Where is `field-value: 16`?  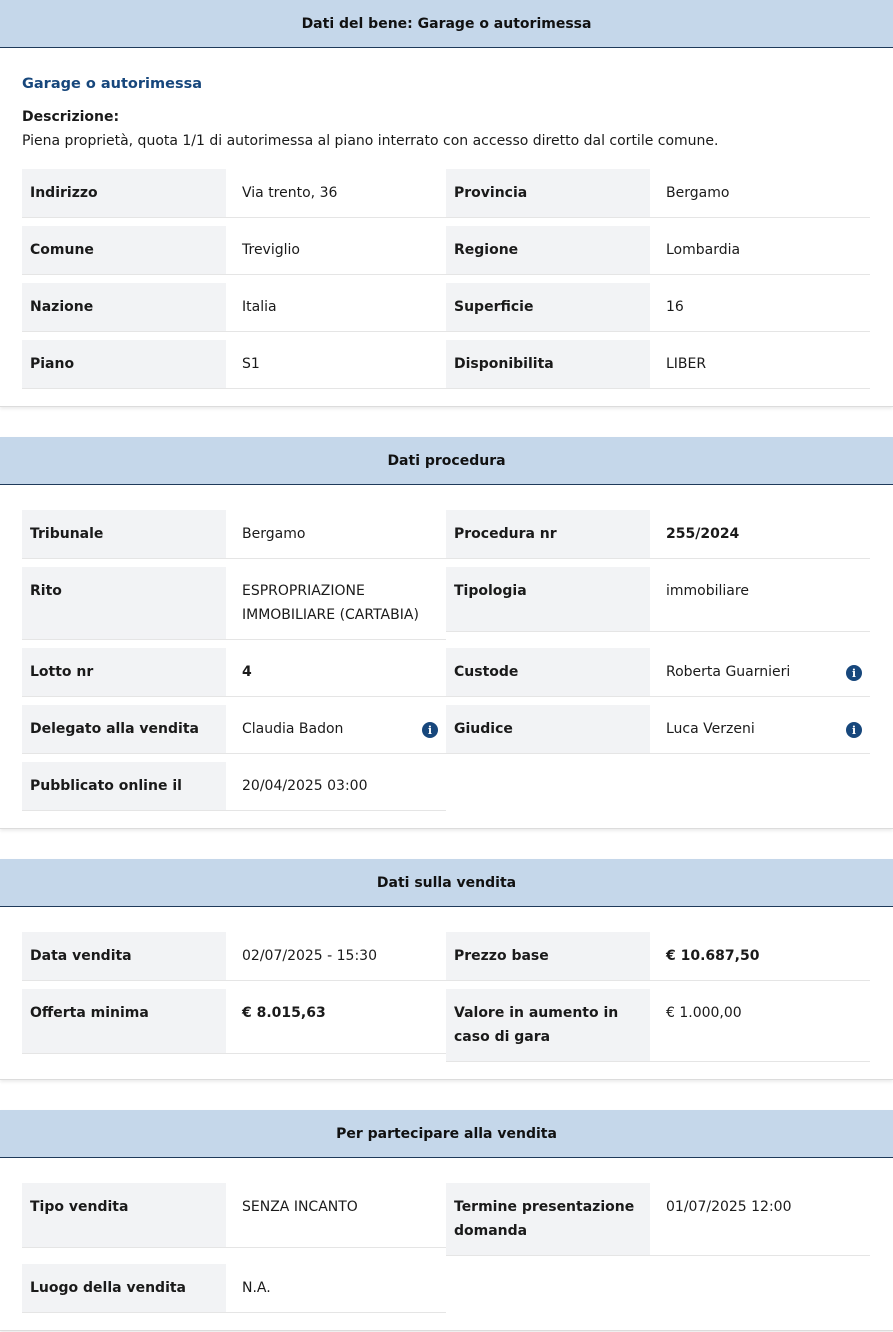 field-value: 16 is located at coordinates (675, 307).